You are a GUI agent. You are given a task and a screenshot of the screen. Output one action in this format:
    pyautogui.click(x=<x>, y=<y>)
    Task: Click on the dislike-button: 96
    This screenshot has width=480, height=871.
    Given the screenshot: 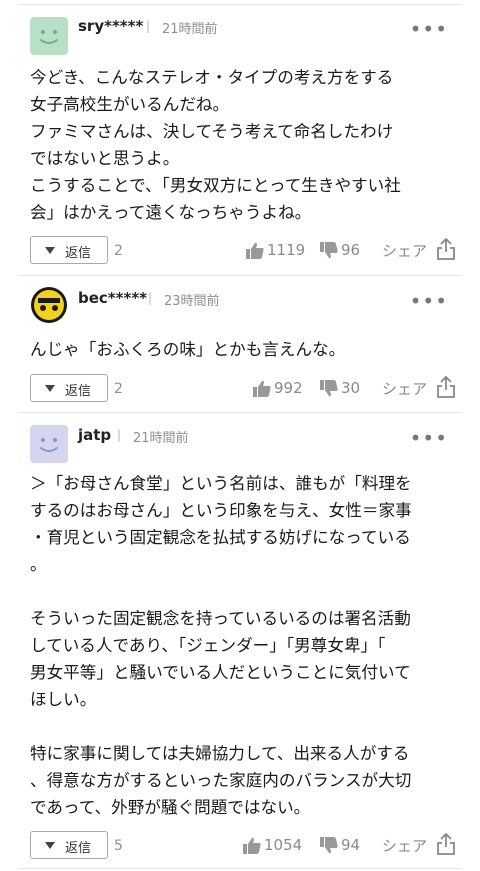 What is the action you would take?
    pyautogui.click(x=343, y=251)
    